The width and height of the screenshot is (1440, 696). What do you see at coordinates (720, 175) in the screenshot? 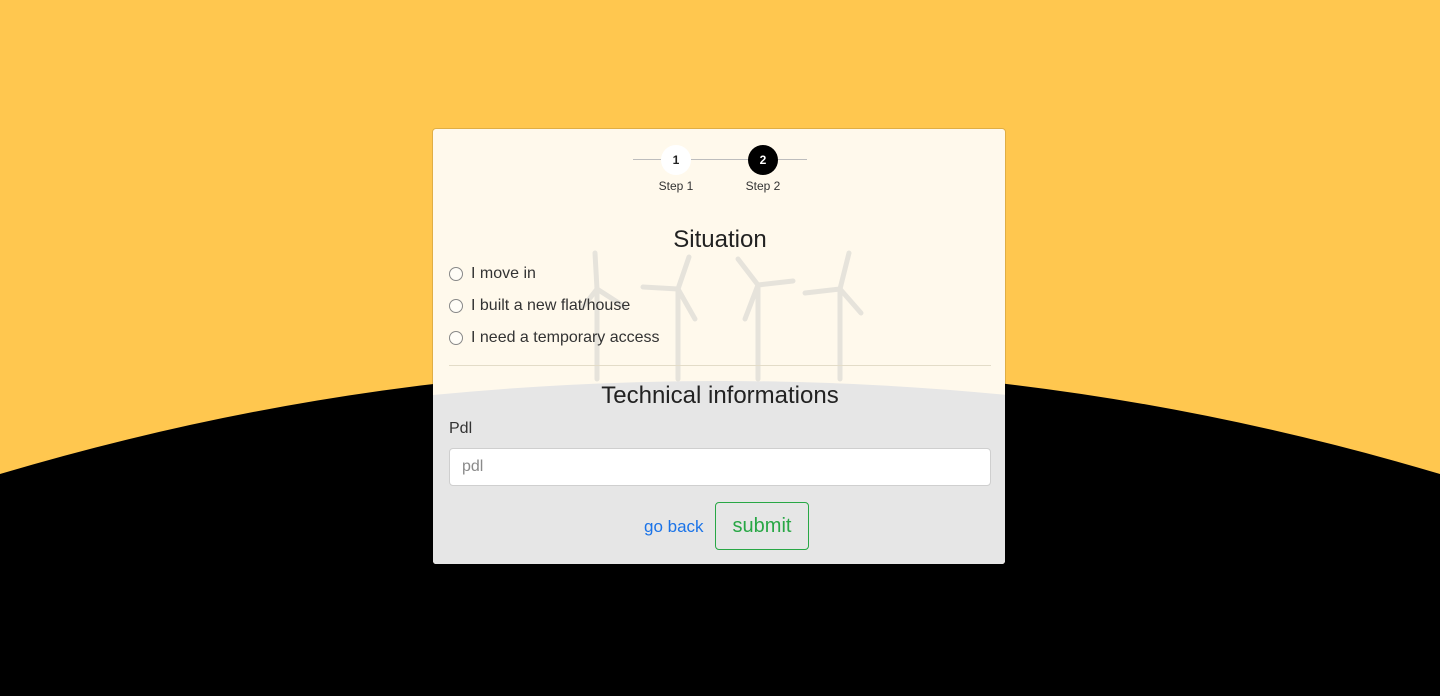
I see `stepper: 1 Step 1 2 Step 2` at bounding box center [720, 175].